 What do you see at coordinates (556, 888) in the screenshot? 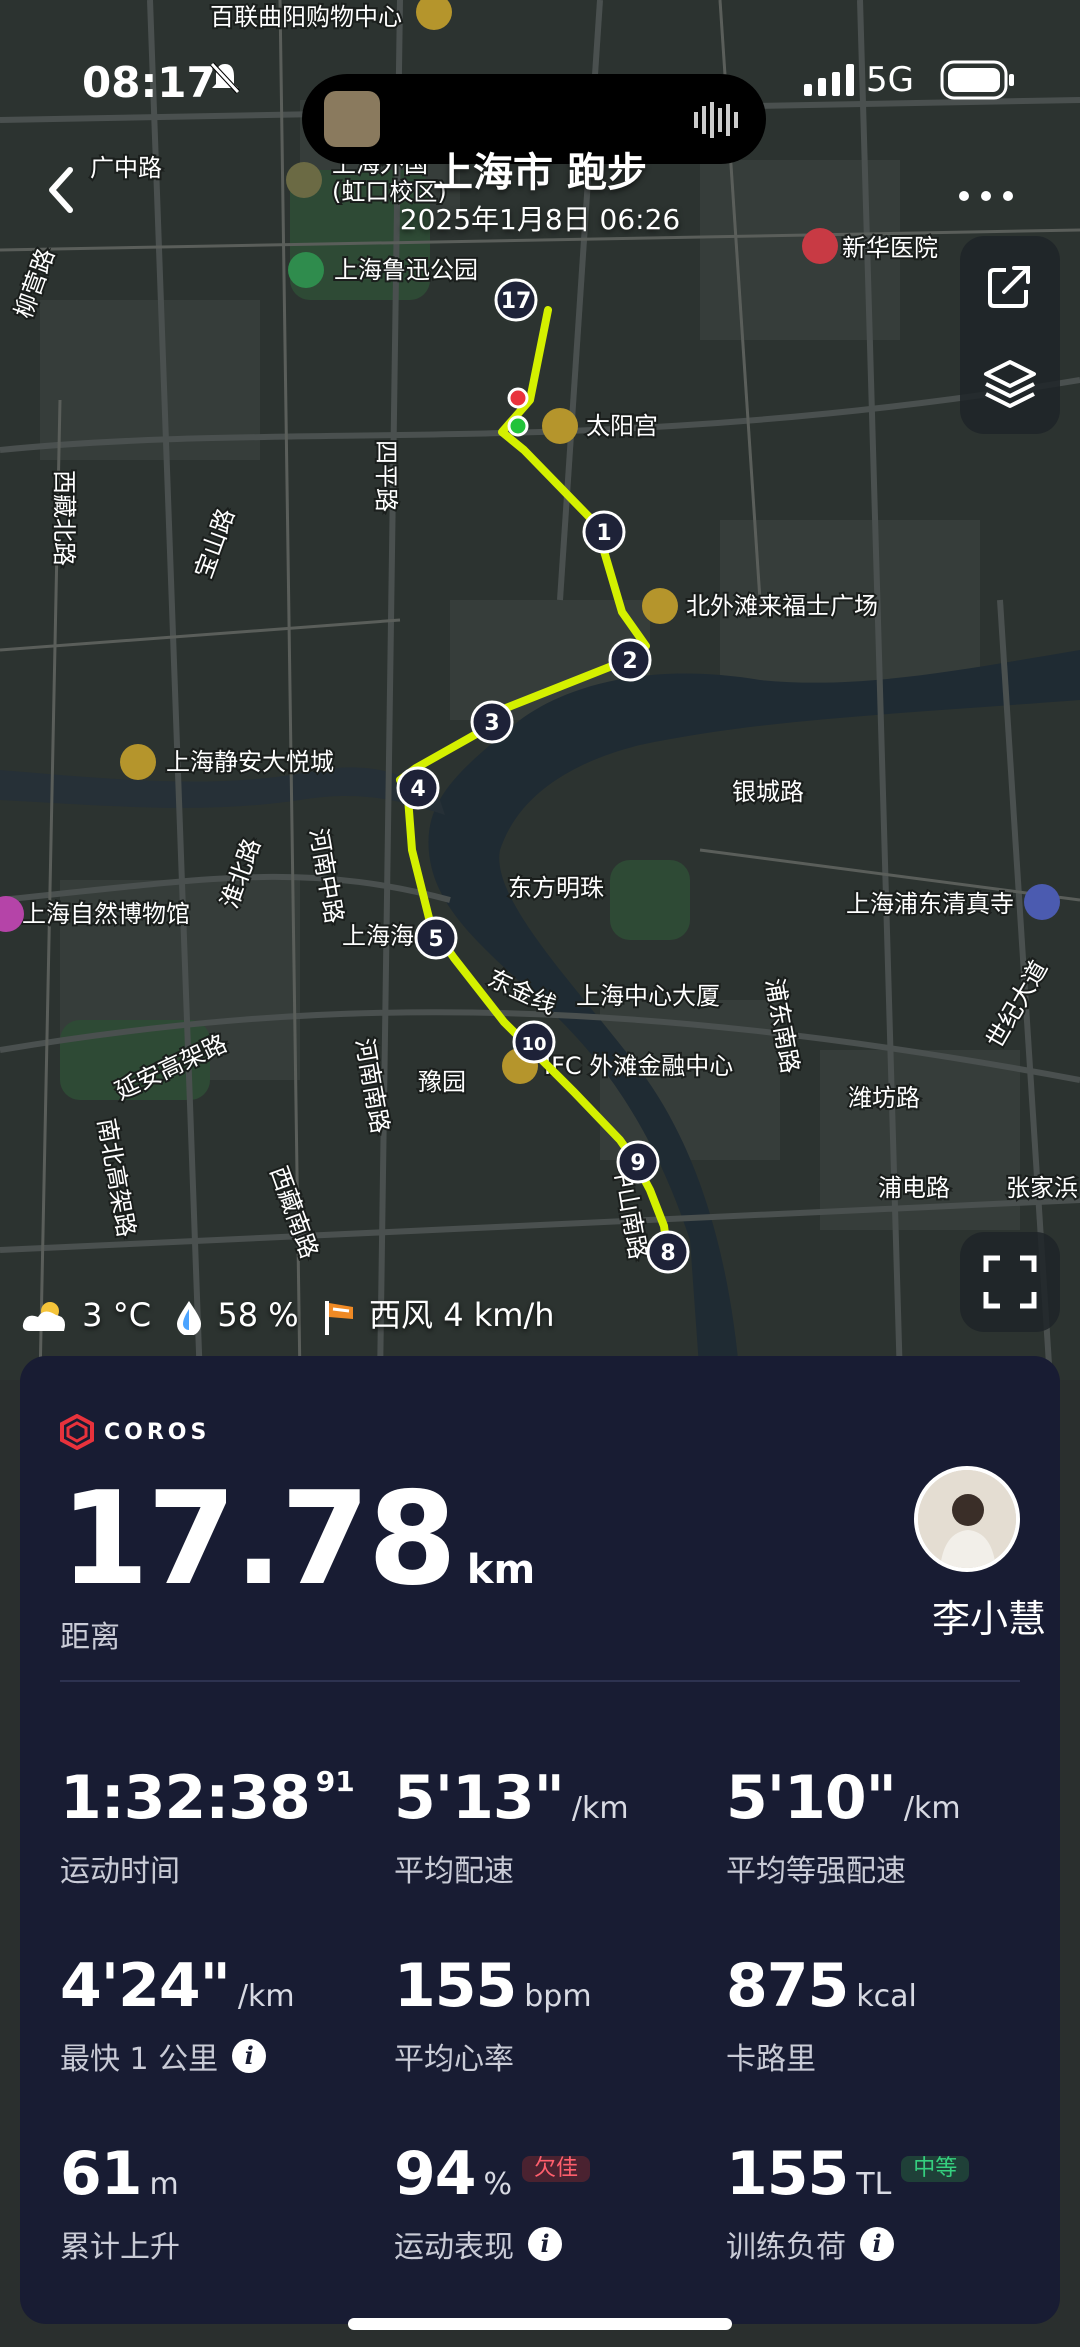
I see `map-label: 东方明珠` at bounding box center [556, 888].